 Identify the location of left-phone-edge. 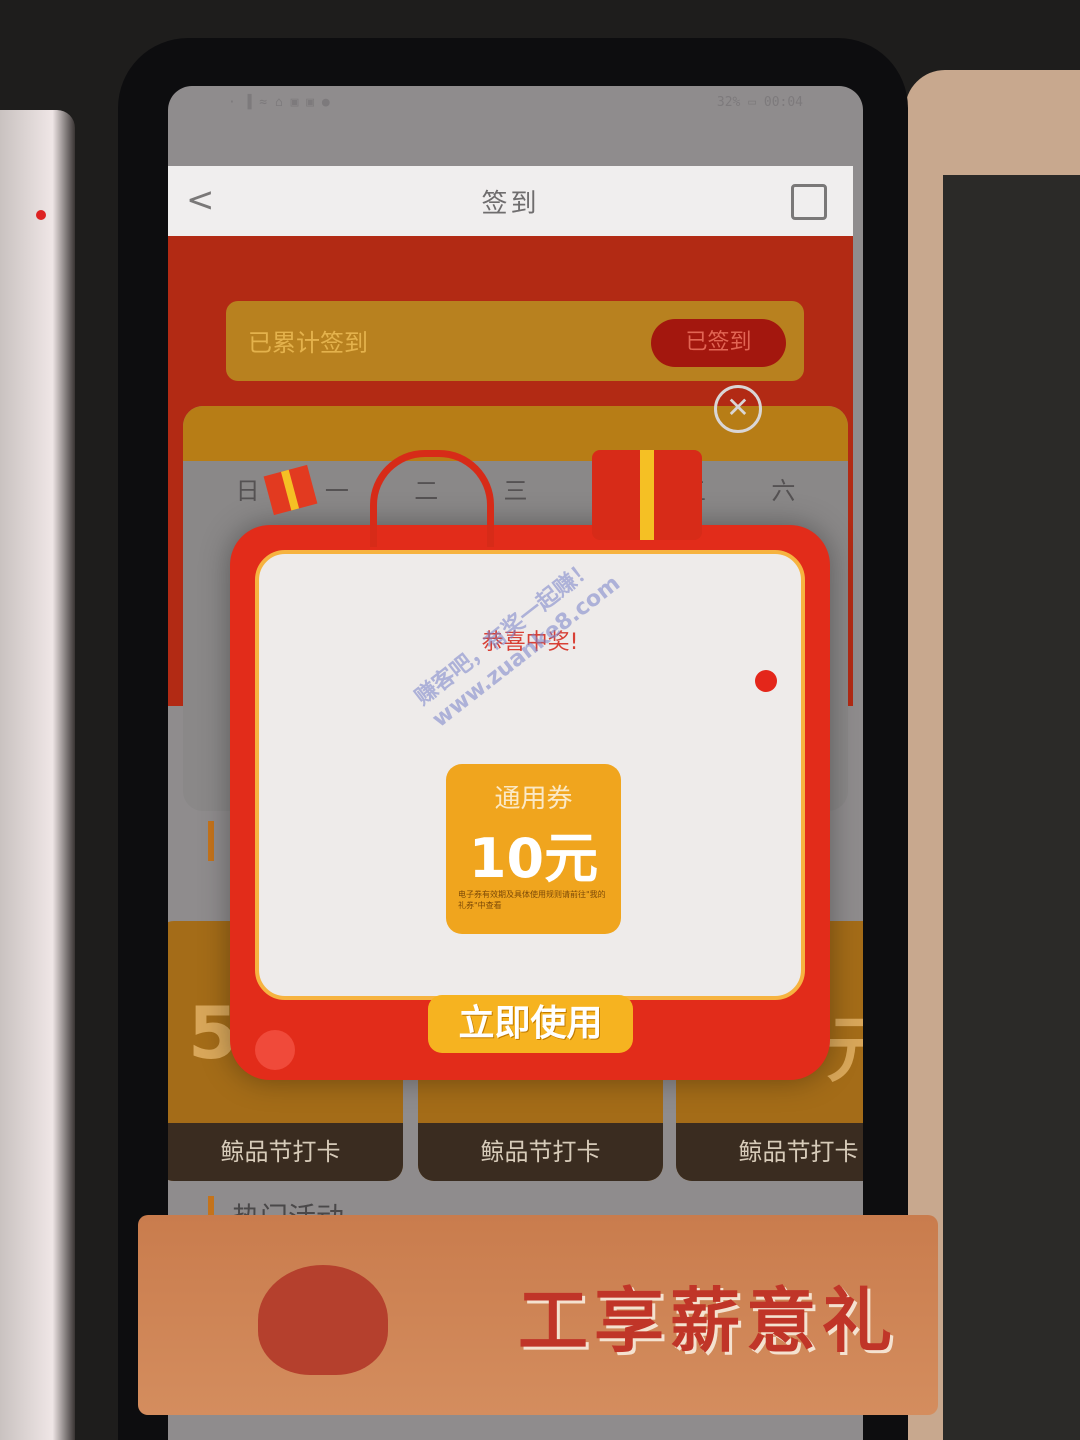
(37, 775).